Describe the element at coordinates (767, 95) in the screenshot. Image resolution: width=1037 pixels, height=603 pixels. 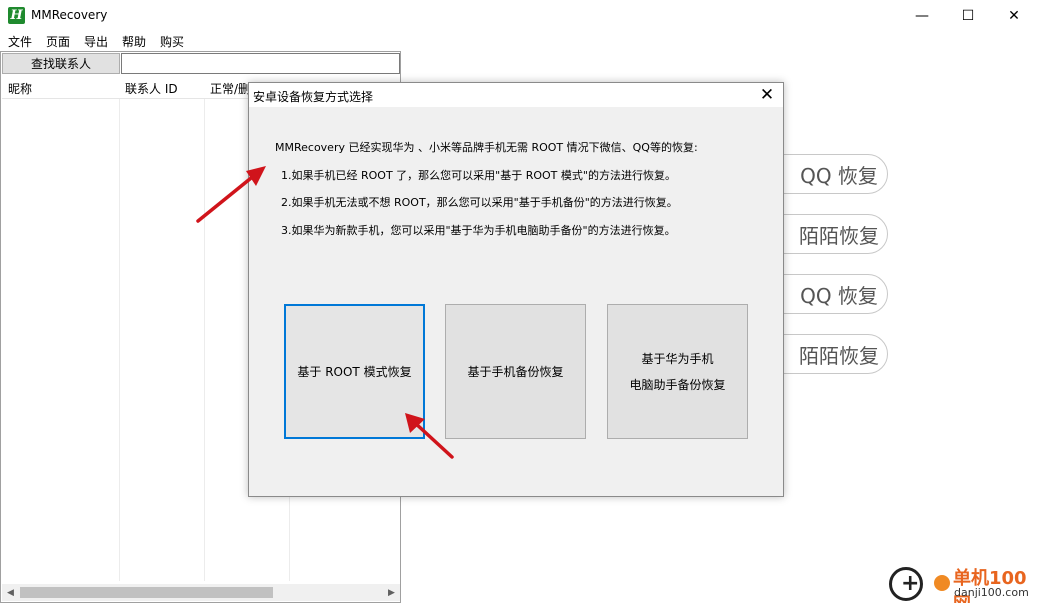
I see `dialog-close-icon: ✕` at that location.